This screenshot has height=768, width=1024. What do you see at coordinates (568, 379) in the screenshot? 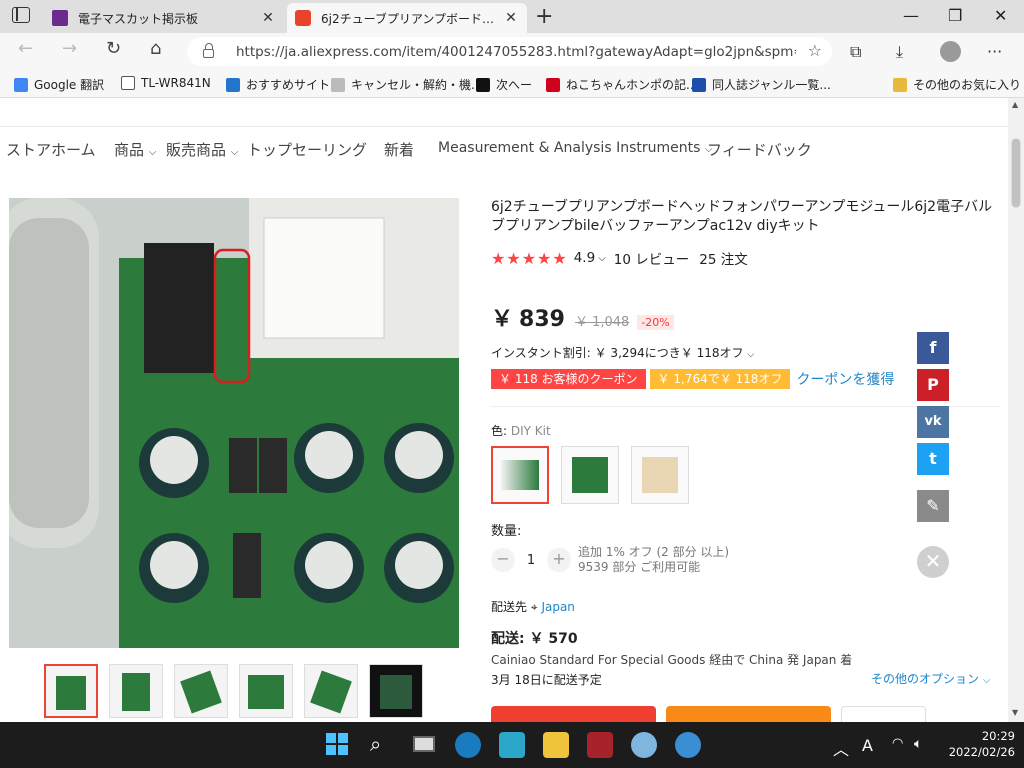
I see `coupon-badge: ￥ 118 お客様のクーポン` at bounding box center [568, 379].